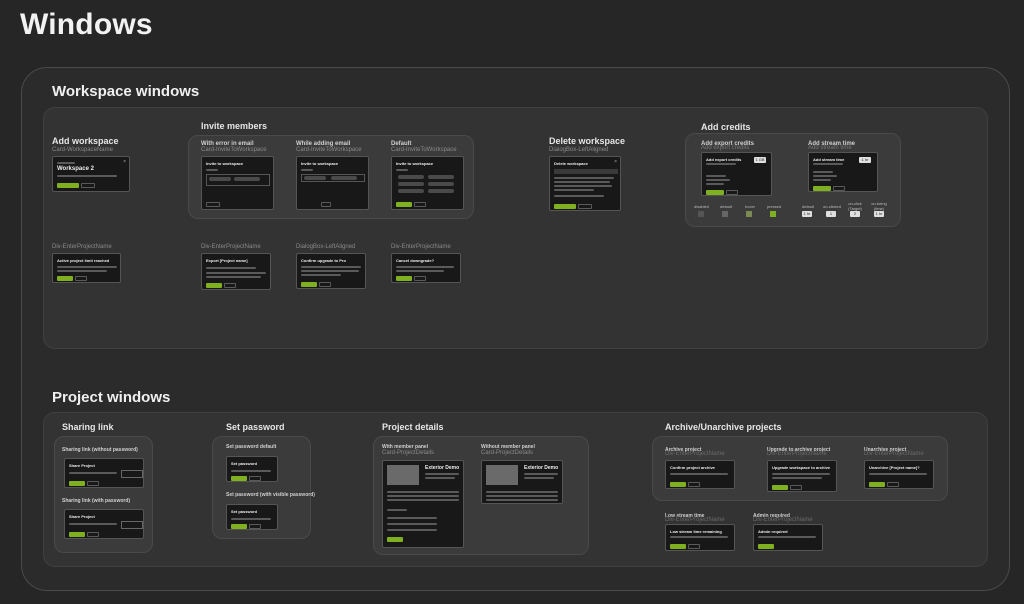  I want to click on export-credits-frame: Add export credits 1 GB, so click(736, 174).